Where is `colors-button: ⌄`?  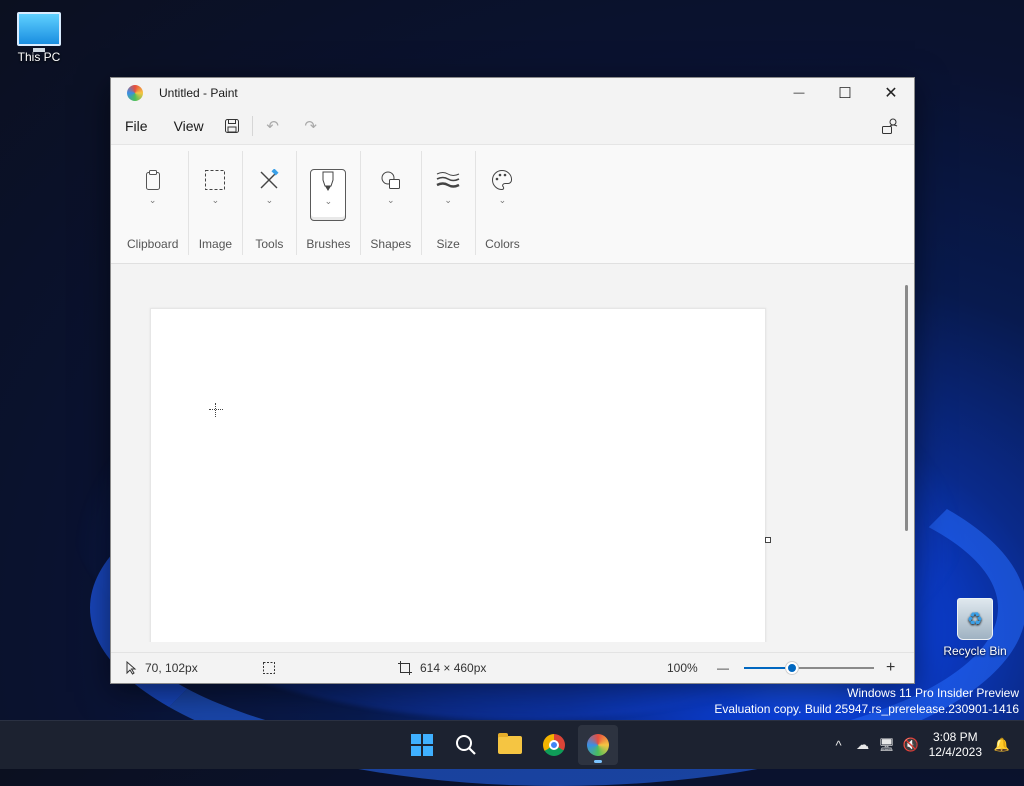 colors-button: ⌄ is located at coordinates (502, 194).